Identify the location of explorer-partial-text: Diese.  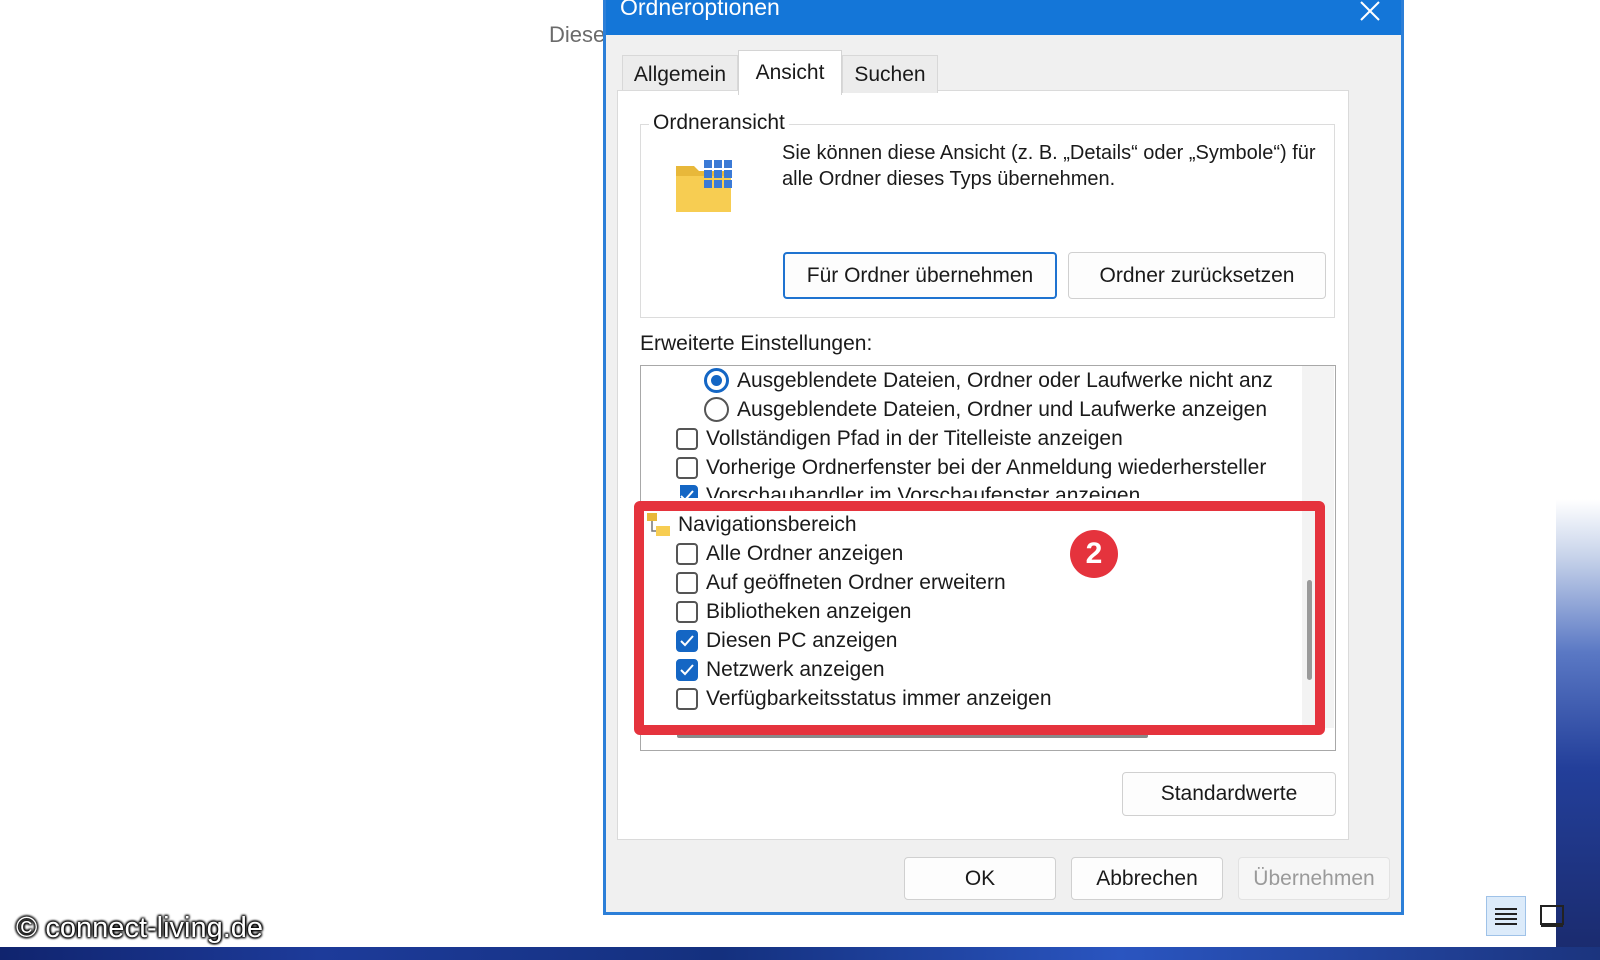
(577, 34).